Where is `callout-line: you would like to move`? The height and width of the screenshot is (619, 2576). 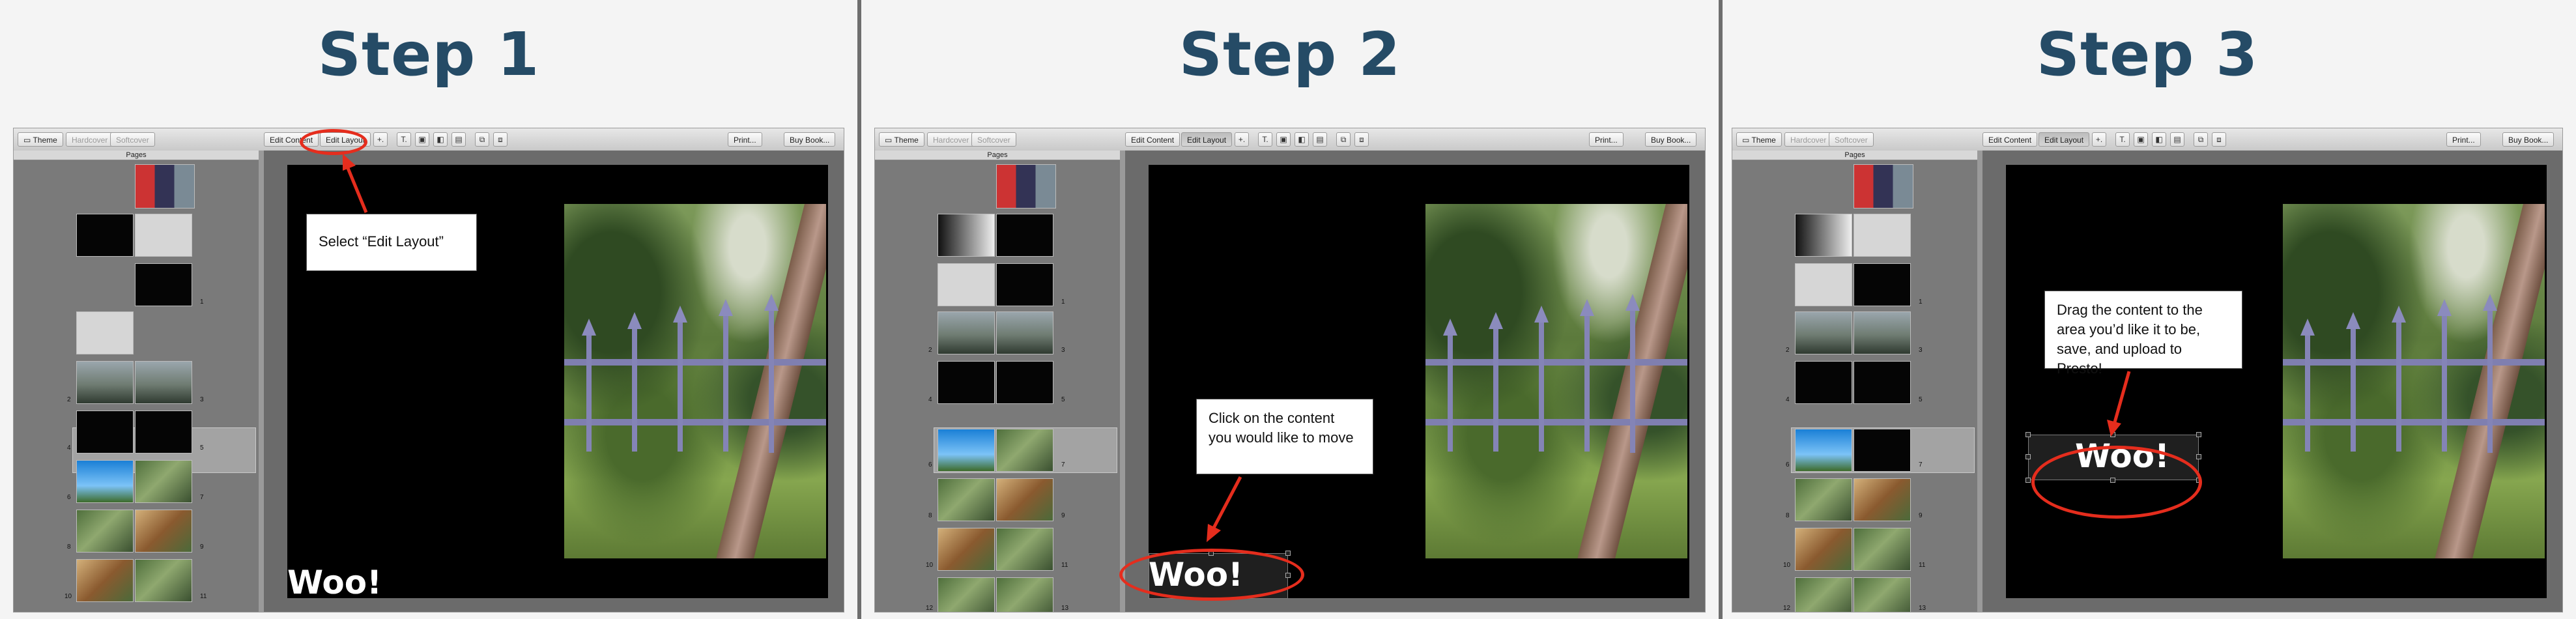 callout-line: you would like to move is located at coordinates (1281, 437).